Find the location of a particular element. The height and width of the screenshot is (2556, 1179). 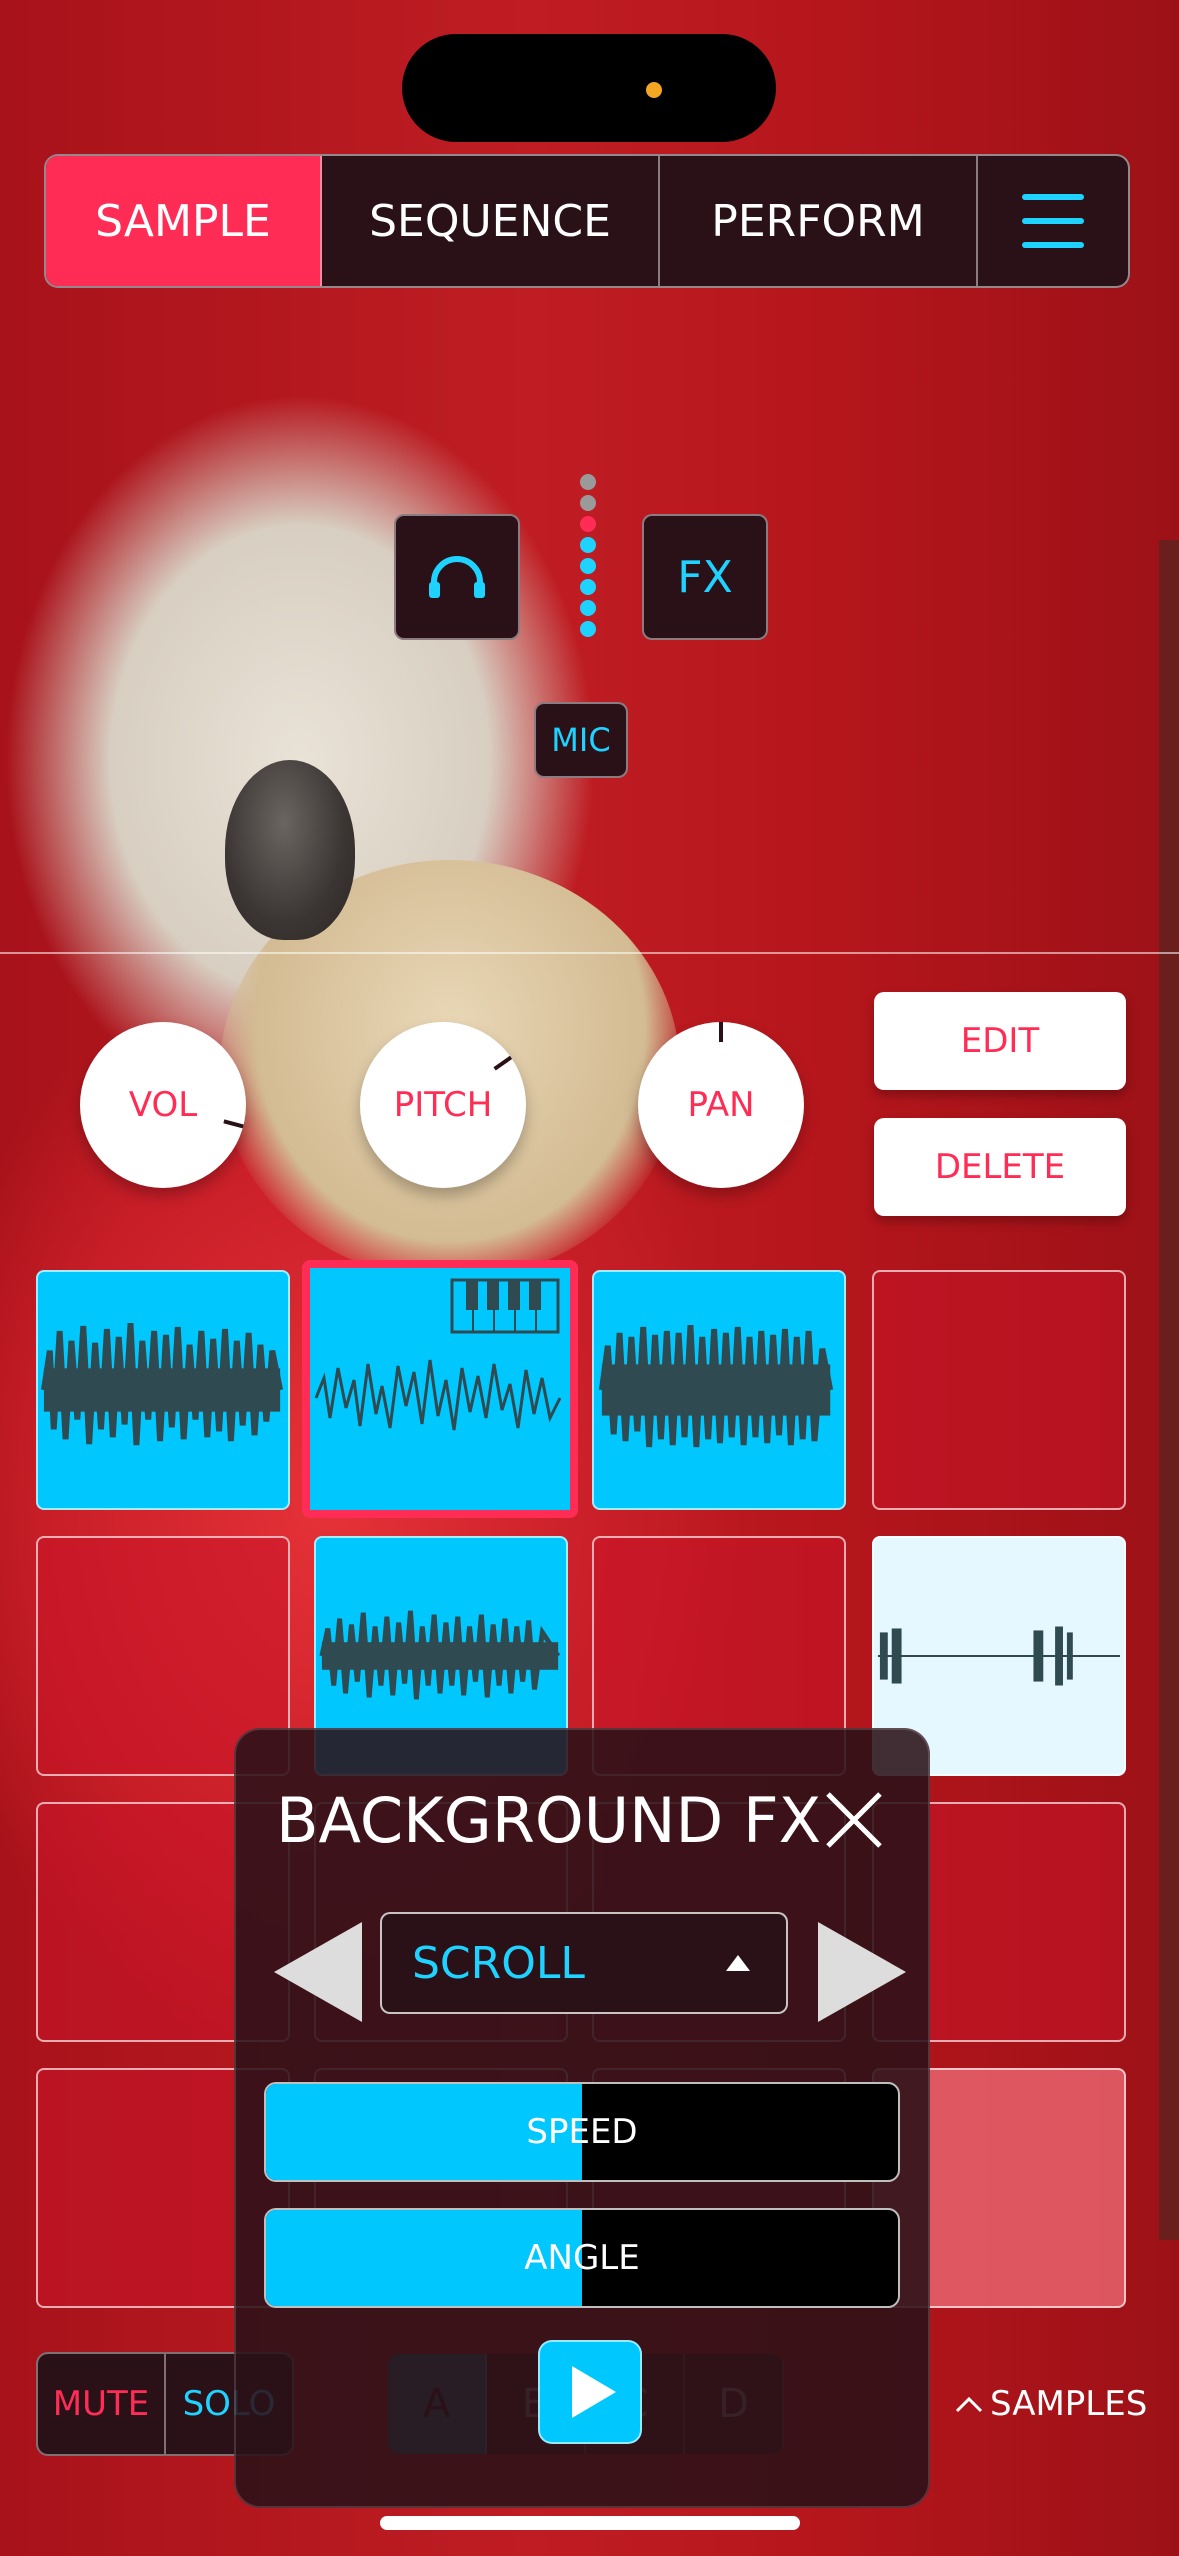

dynamic-island is located at coordinates (589, 88).